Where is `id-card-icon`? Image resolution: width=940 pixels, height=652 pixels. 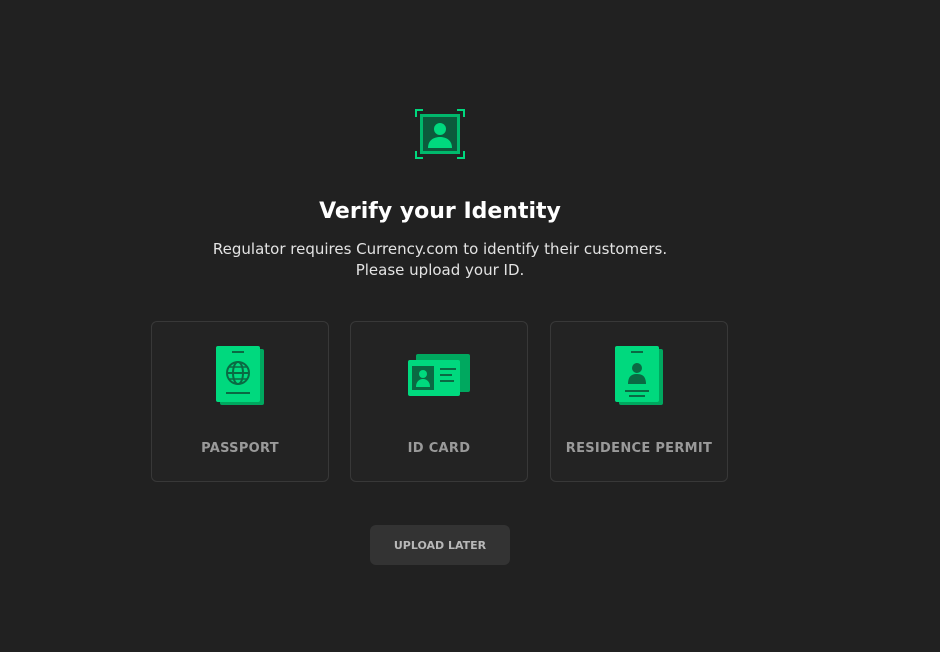 id-card-icon is located at coordinates (439, 377).